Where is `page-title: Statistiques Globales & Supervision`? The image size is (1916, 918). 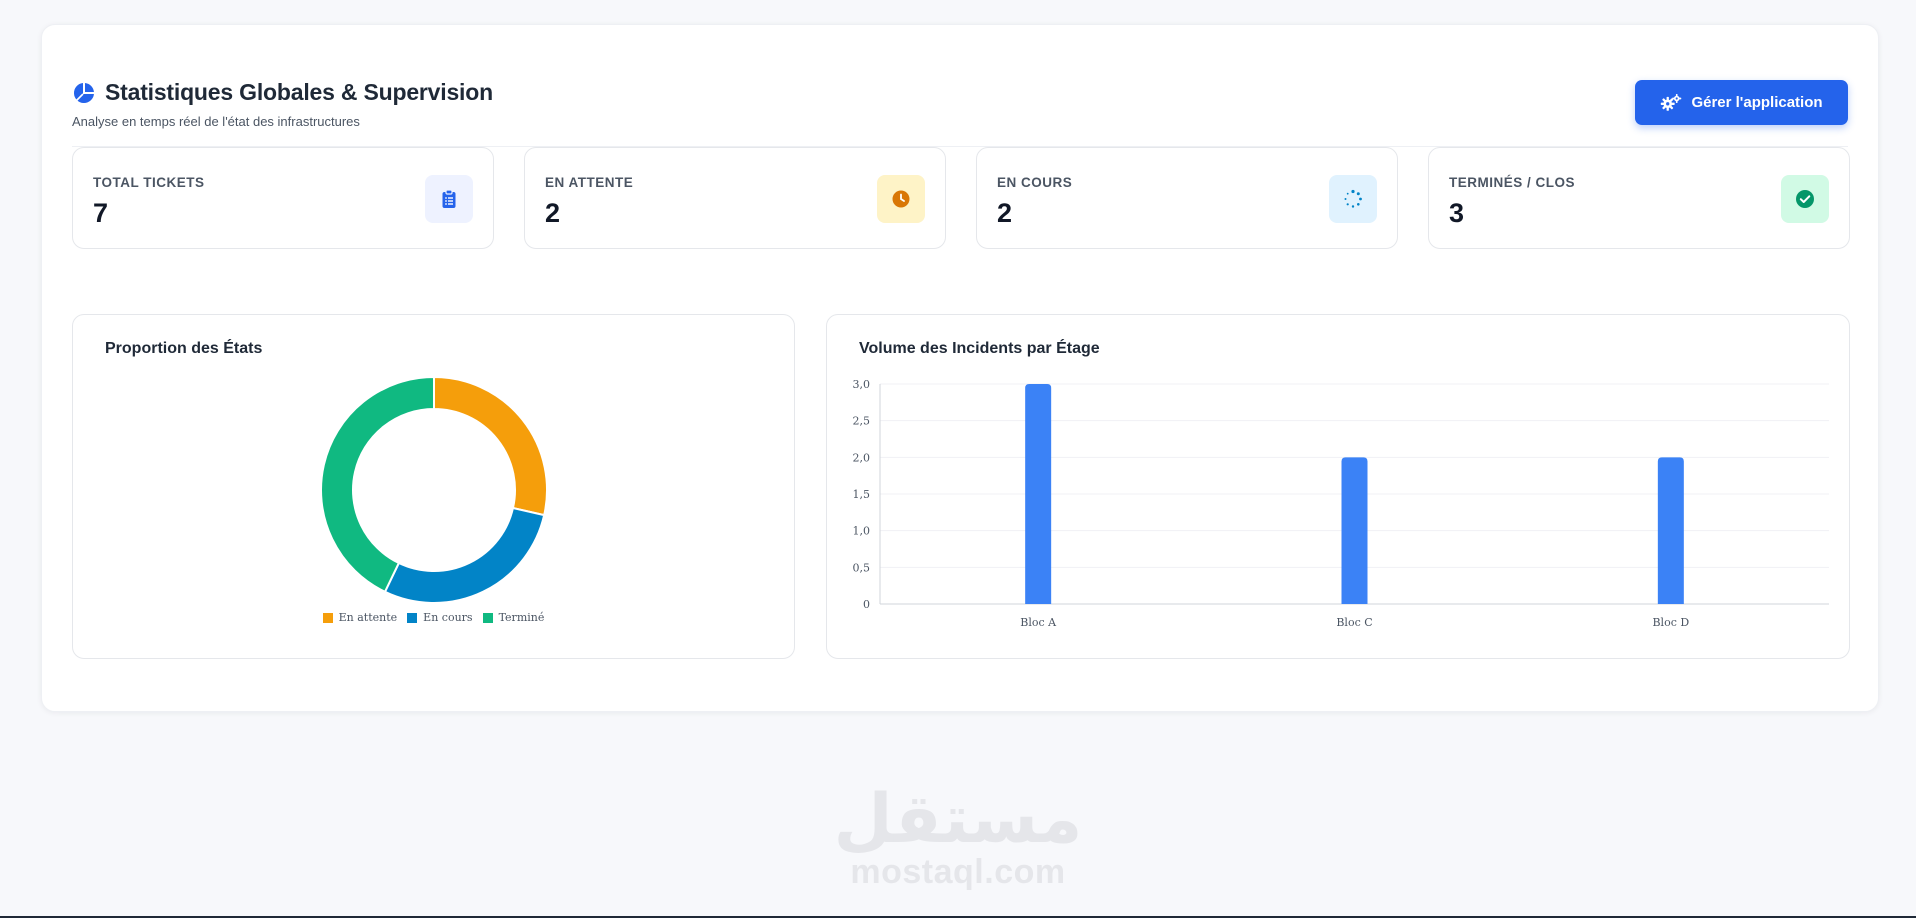
page-title: Statistiques Globales & Supervision is located at coordinates (299, 92).